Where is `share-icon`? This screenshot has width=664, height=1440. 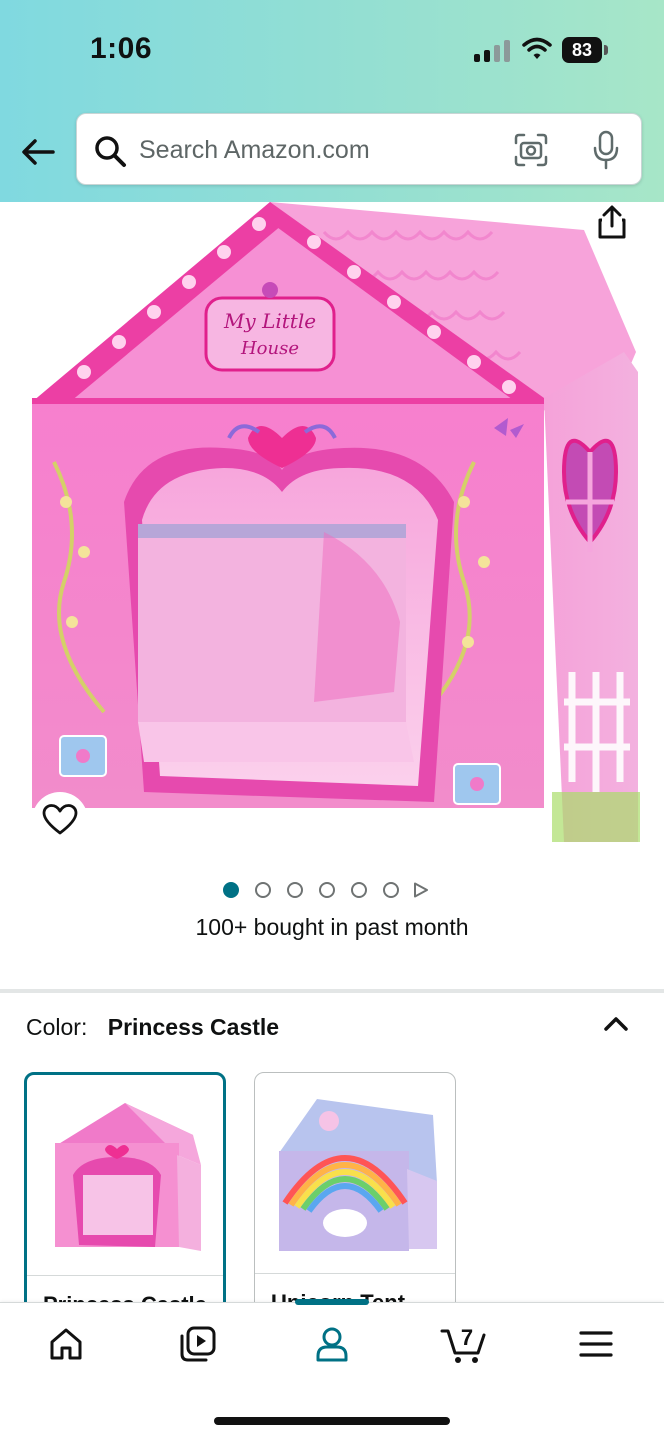
share-icon is located at coordinates (612, 222).